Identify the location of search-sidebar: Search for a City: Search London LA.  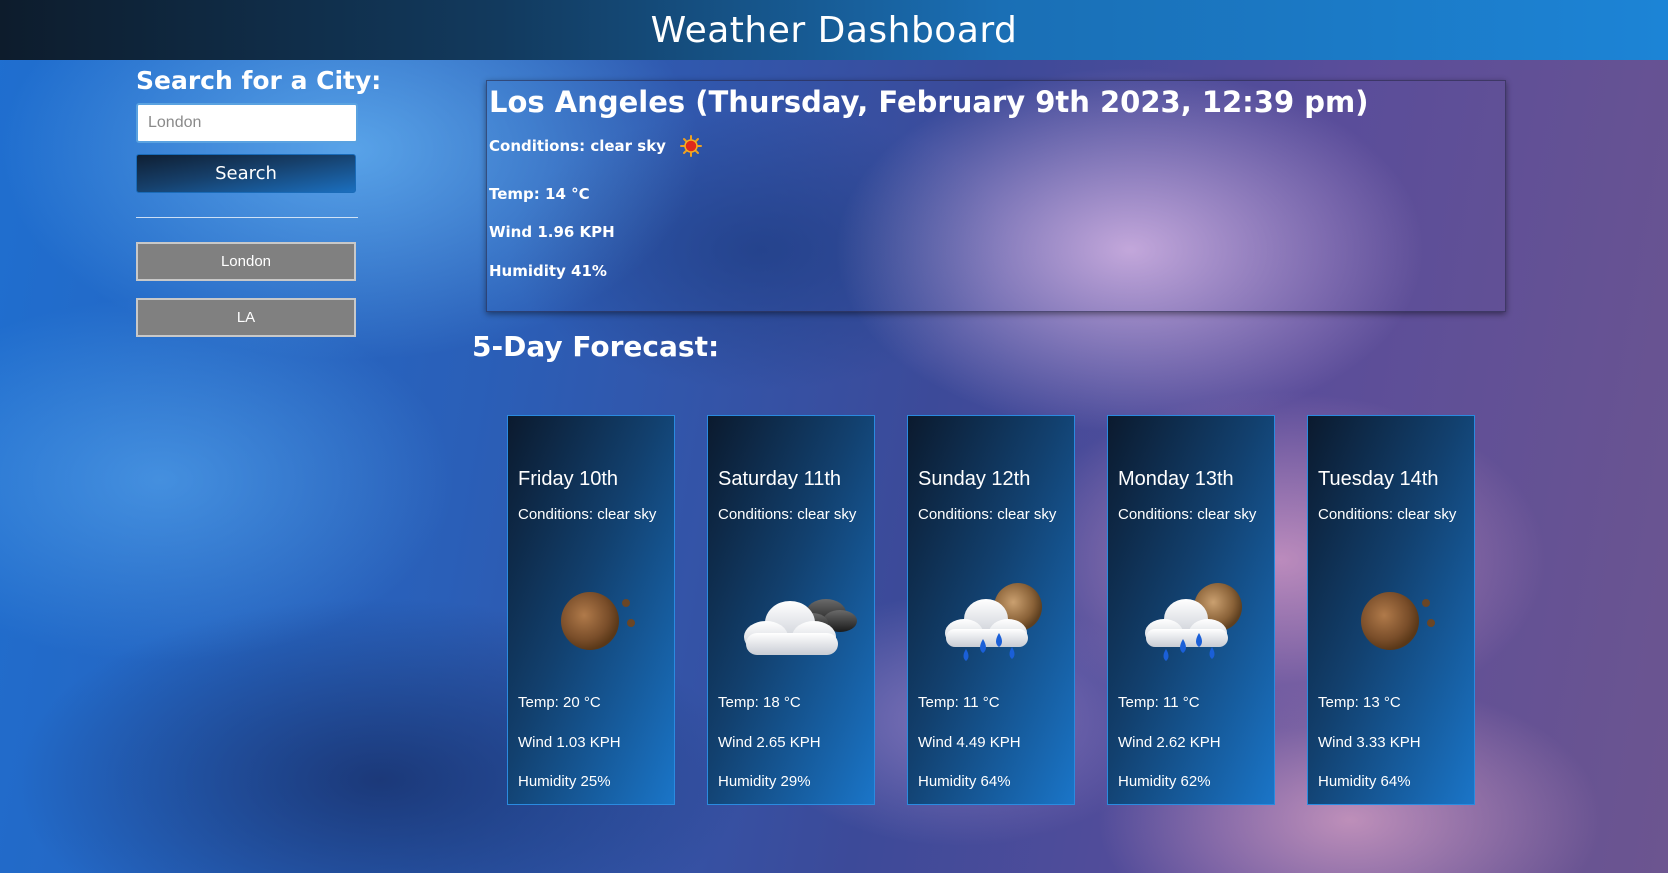
(259, 210).